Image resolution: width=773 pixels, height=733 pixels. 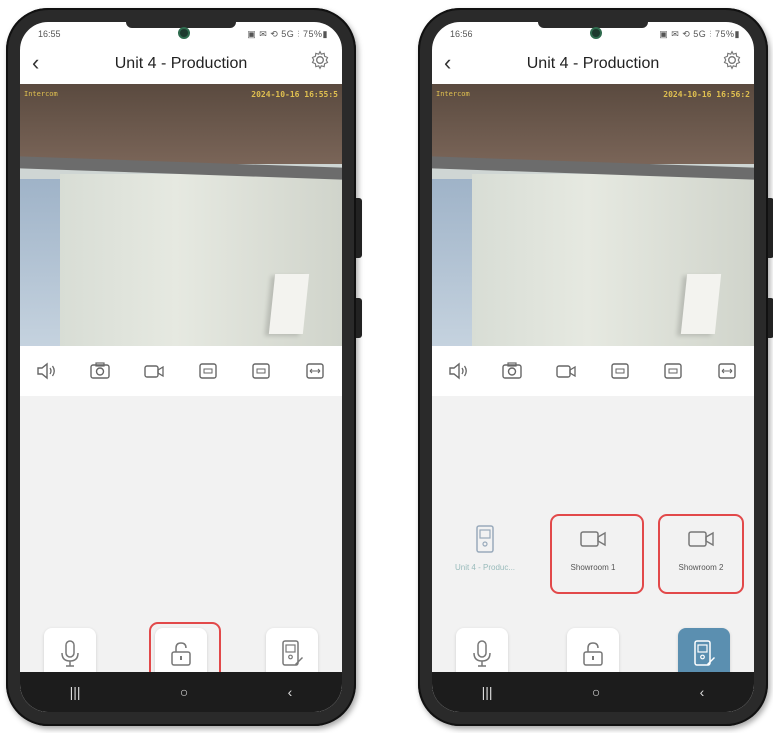 I want to click on osd-timestamp: 2024-10-16 16:55:5, so click(x=294, y=94).